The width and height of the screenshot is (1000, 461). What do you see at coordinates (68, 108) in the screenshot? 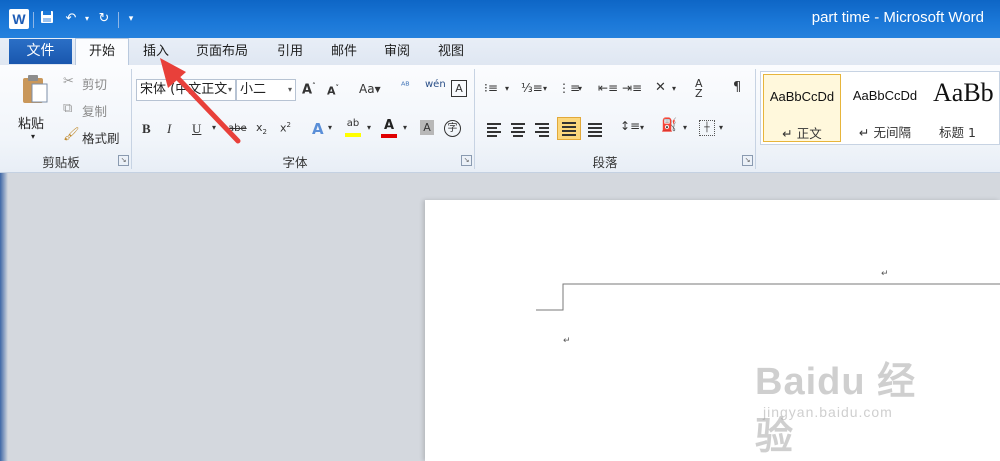
I see `copy-icon: ⧉` at bounding box center [68, 108].